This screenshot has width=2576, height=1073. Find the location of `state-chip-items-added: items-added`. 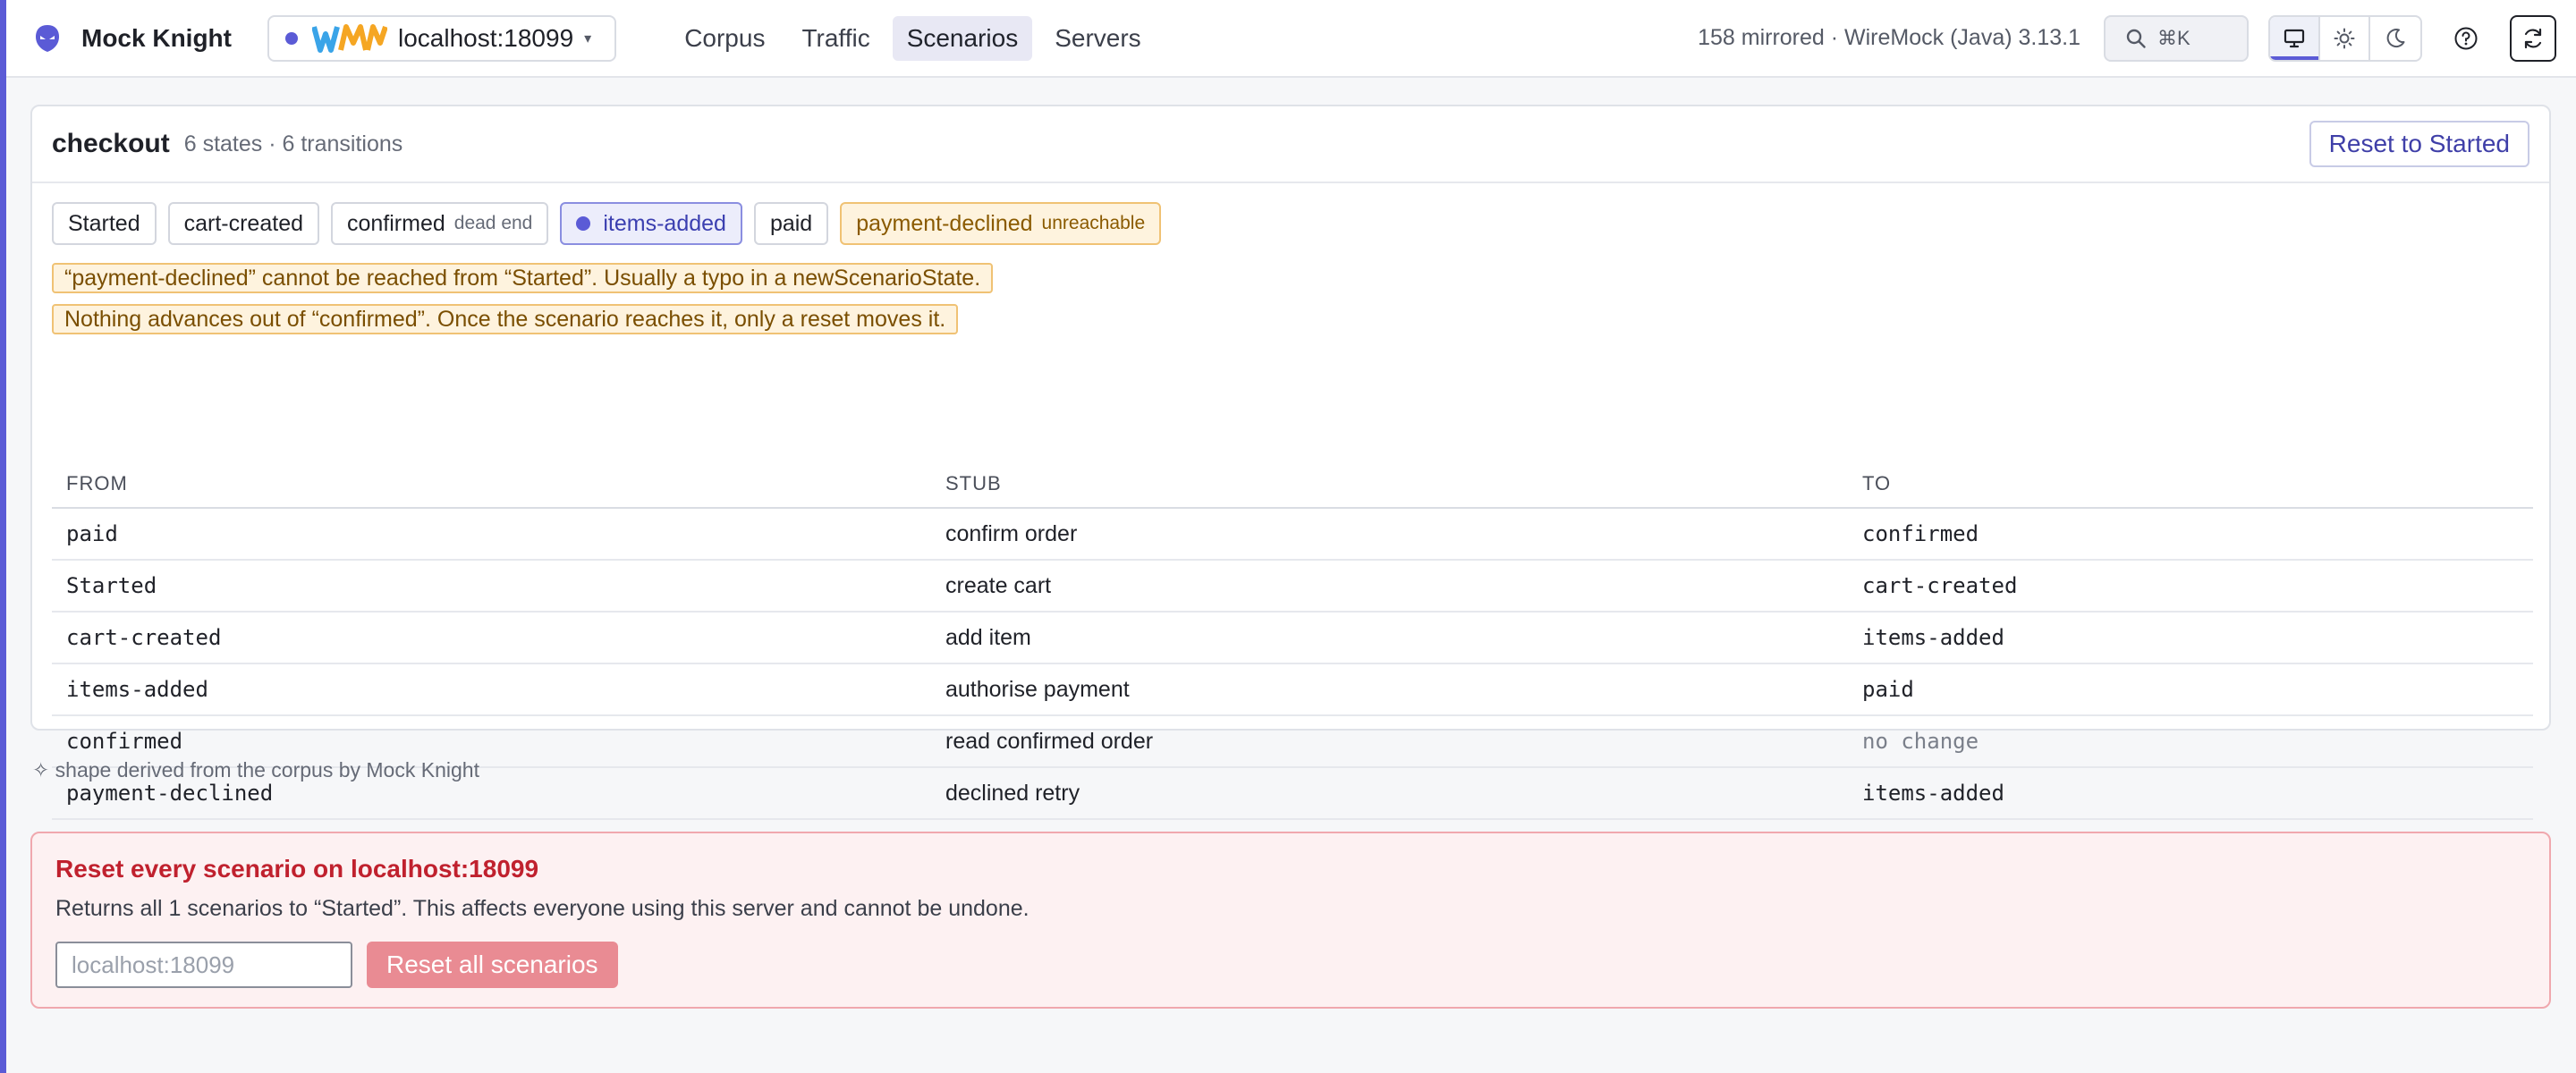

state-chip-items-added: items-added is located at coordinates (651, 223).